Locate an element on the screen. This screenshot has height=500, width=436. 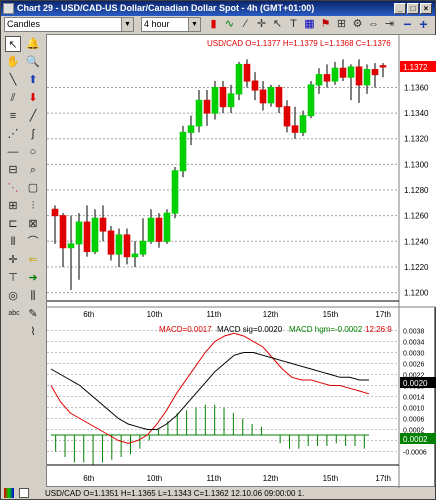
sell-arrow-icon: ⬇ is located at coordinates (33, 98).